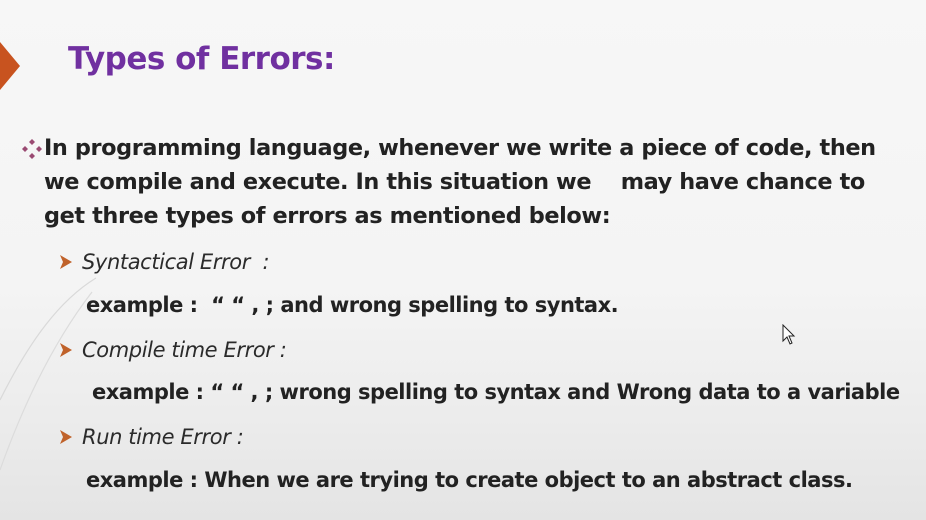 This screenshot has height=520, width=926. Describe the element at coordinates (184, 350) in the screenshot. I see `error-type-label: Compile time Error :` at that location.